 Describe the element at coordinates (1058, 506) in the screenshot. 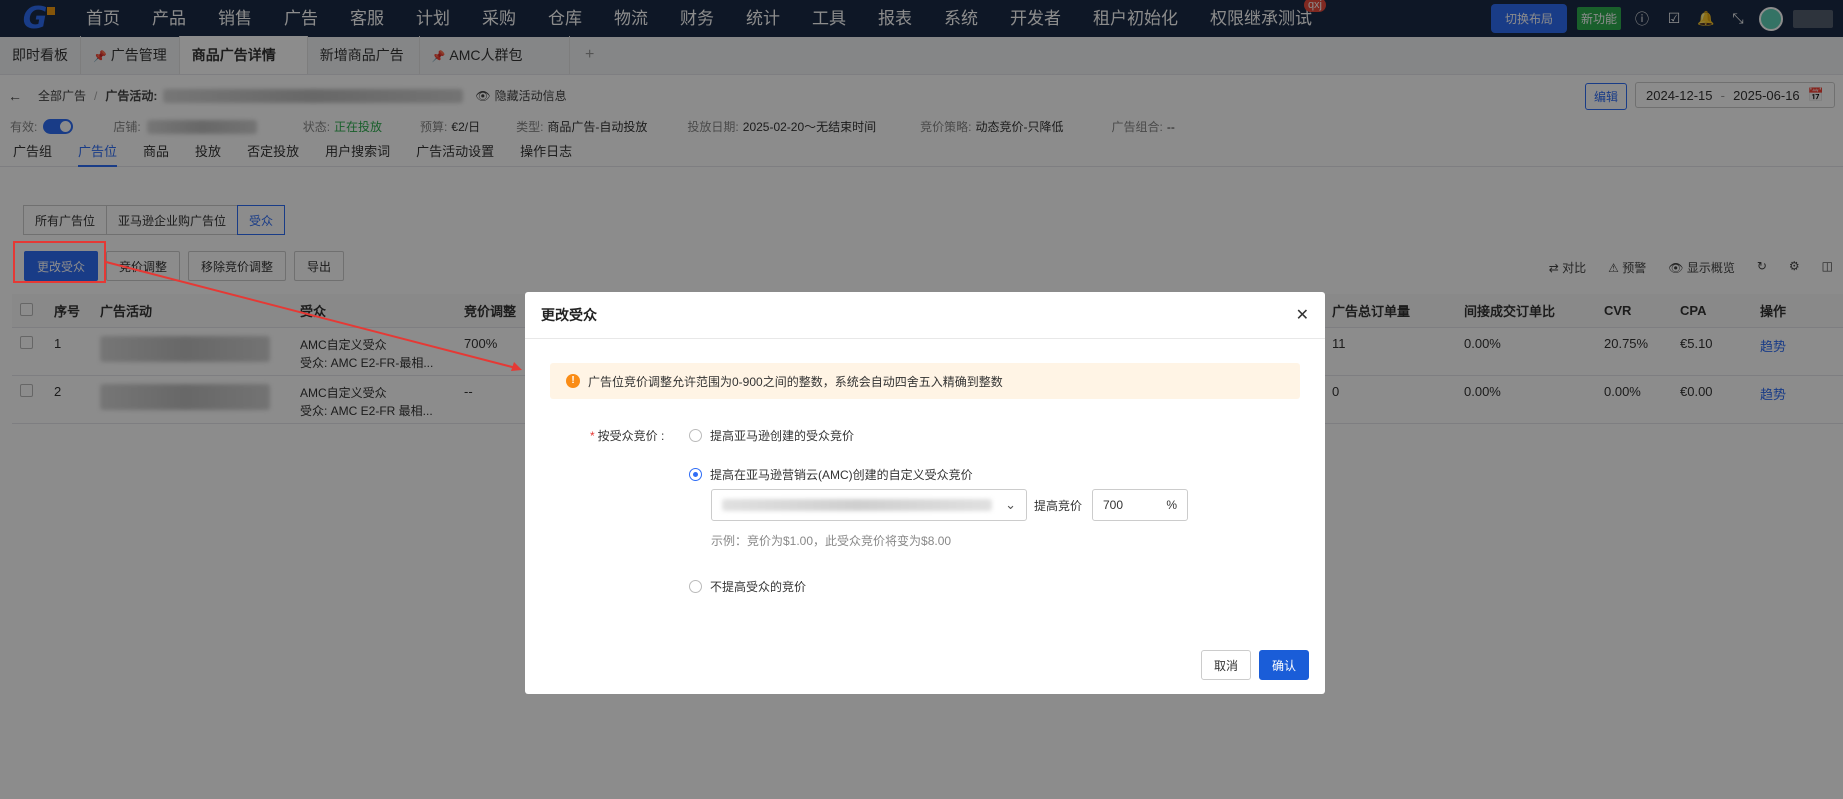

I see `raise-bid-label: 提高竞价` at that location.